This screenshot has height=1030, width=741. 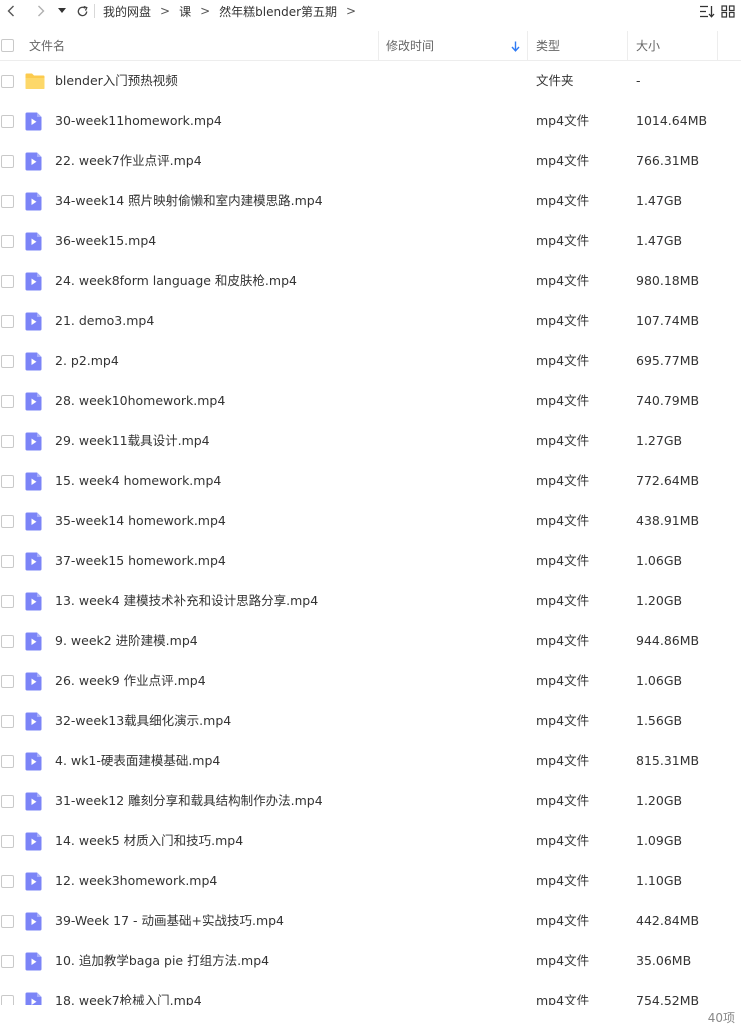 What do you see at coordinates (370, 401) in the screenshot?
I see `file-row: 28. week10homework.mp4 mp4文件 740.79MB` at bounding box center [370, 401].